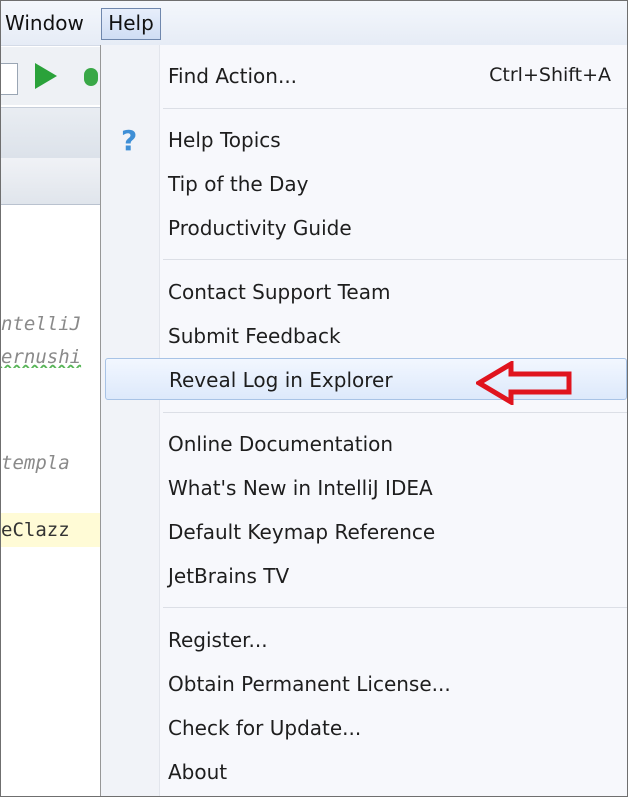 The height and width of the screenshot is (797, 628). What do you see at coordinates (51, 500) in the screenshot?
I see `code-editor` at bounding box center [51, 500].